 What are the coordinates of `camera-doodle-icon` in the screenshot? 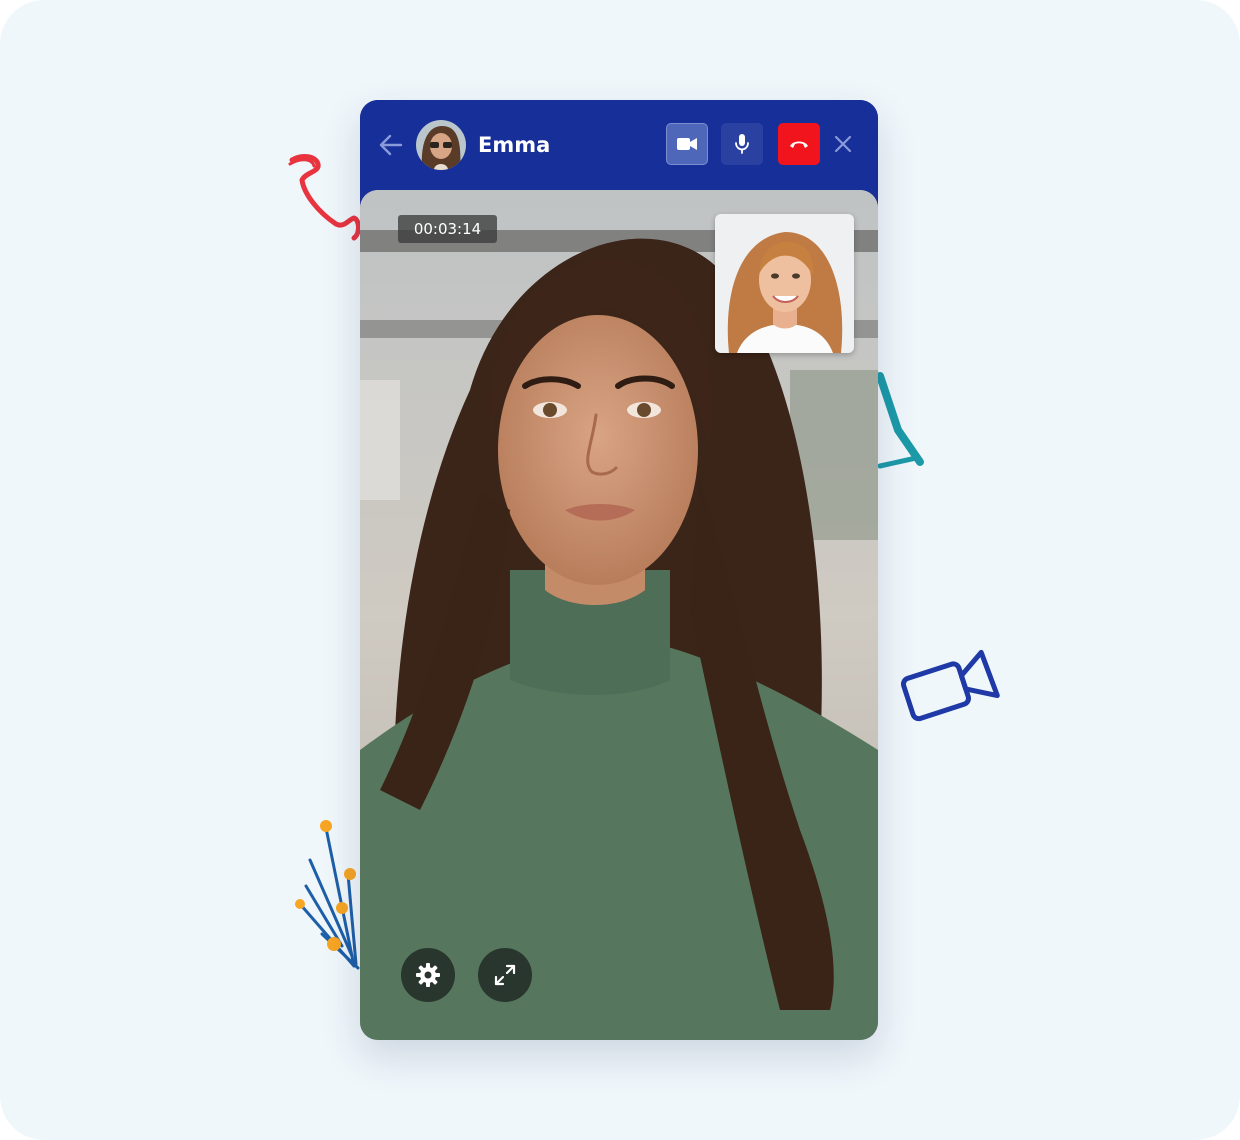 It's located at (950, 685).